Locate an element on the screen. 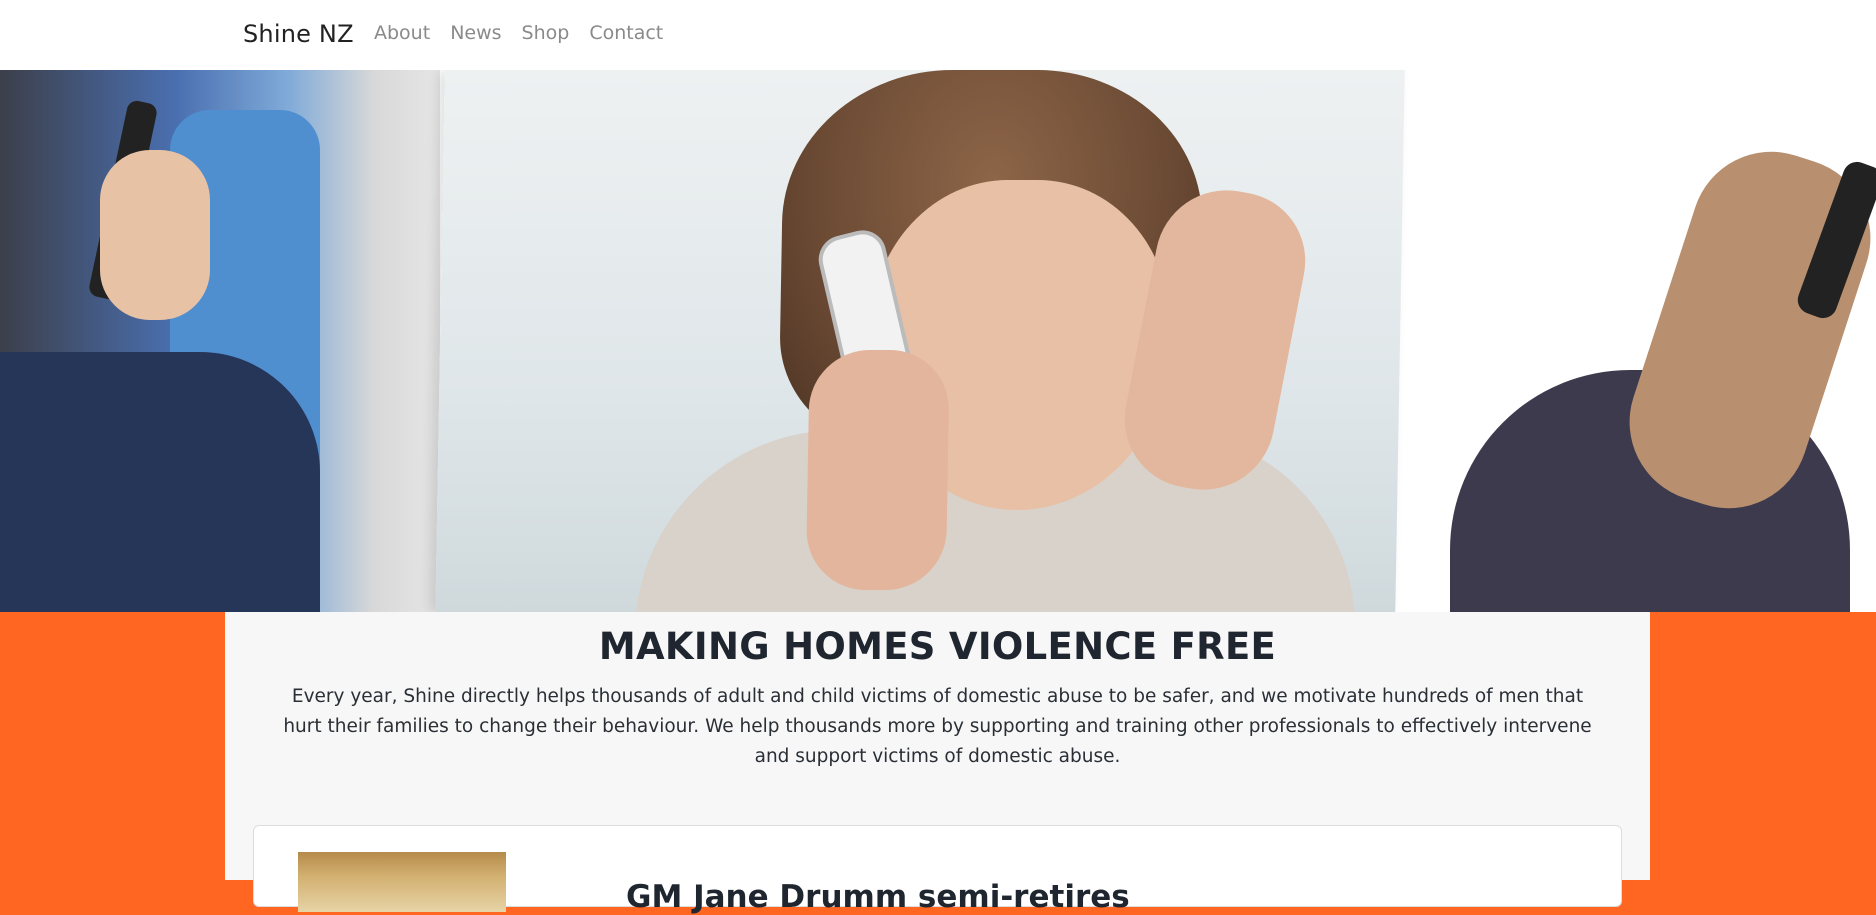  news-card-thumbnail is located at coordinates (402, 882).